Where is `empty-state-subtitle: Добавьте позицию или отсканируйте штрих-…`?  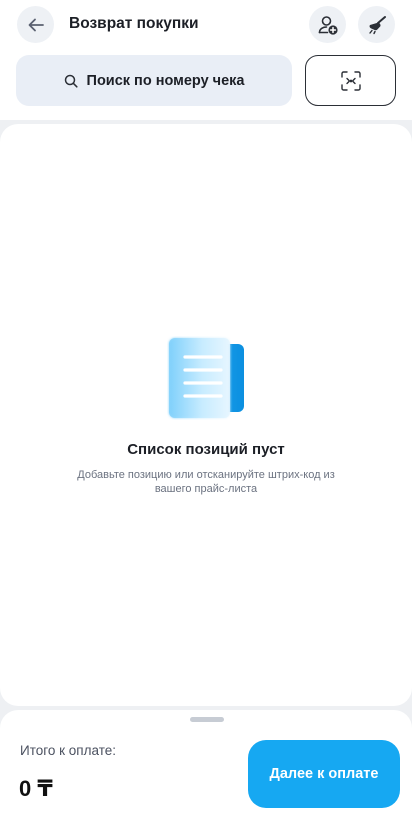
empty-state-subtitle: Добавьте позицию или отсканируйте штрих-… is located at coordinates (206, 482).